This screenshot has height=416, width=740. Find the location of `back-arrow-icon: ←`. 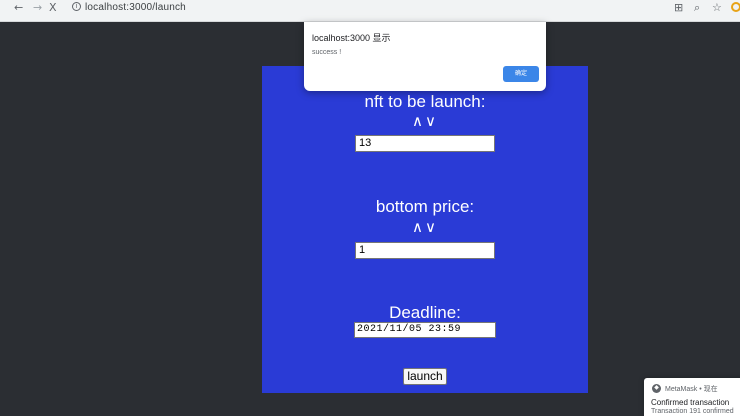

back-arrow-icon: ← is located at coordinates (18, 7).